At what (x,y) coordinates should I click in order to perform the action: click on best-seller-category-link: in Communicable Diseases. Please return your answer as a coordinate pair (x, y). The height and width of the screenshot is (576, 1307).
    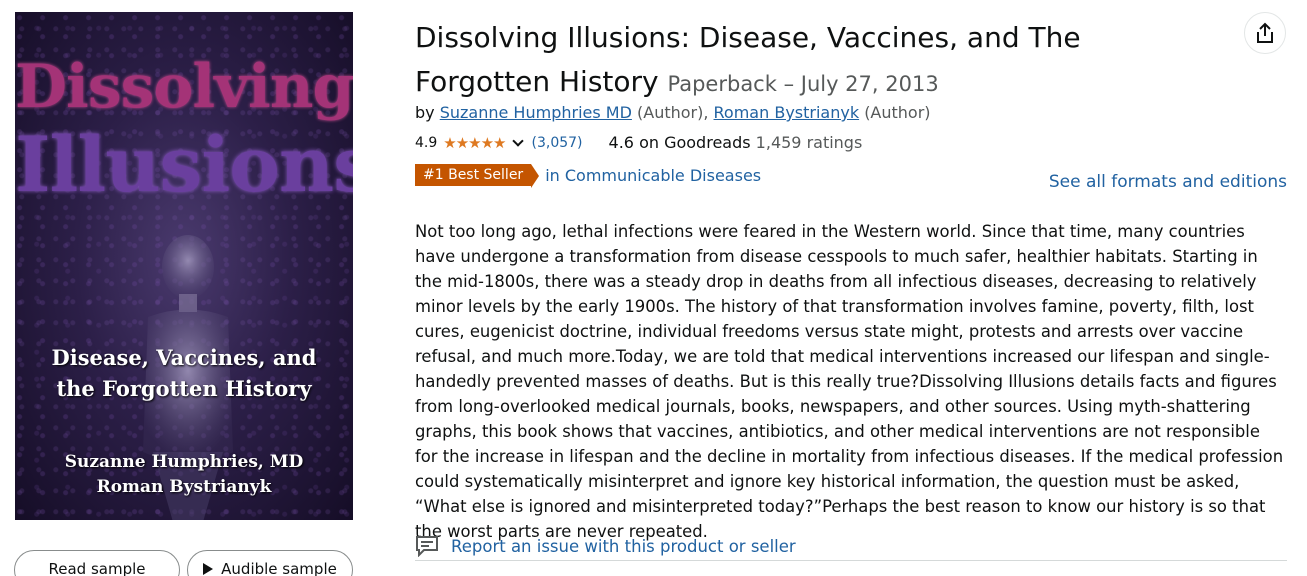
    Looking at the image, I should click on (653, 175).